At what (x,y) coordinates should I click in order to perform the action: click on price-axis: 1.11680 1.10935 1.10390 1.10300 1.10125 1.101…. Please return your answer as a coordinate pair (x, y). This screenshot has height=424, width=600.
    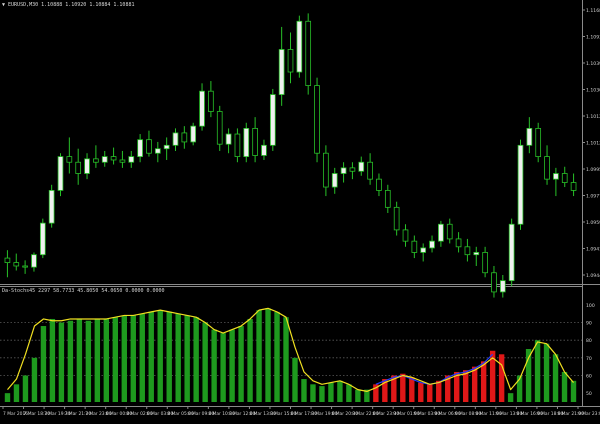
    Looking at the image, I should click on (591, 143).